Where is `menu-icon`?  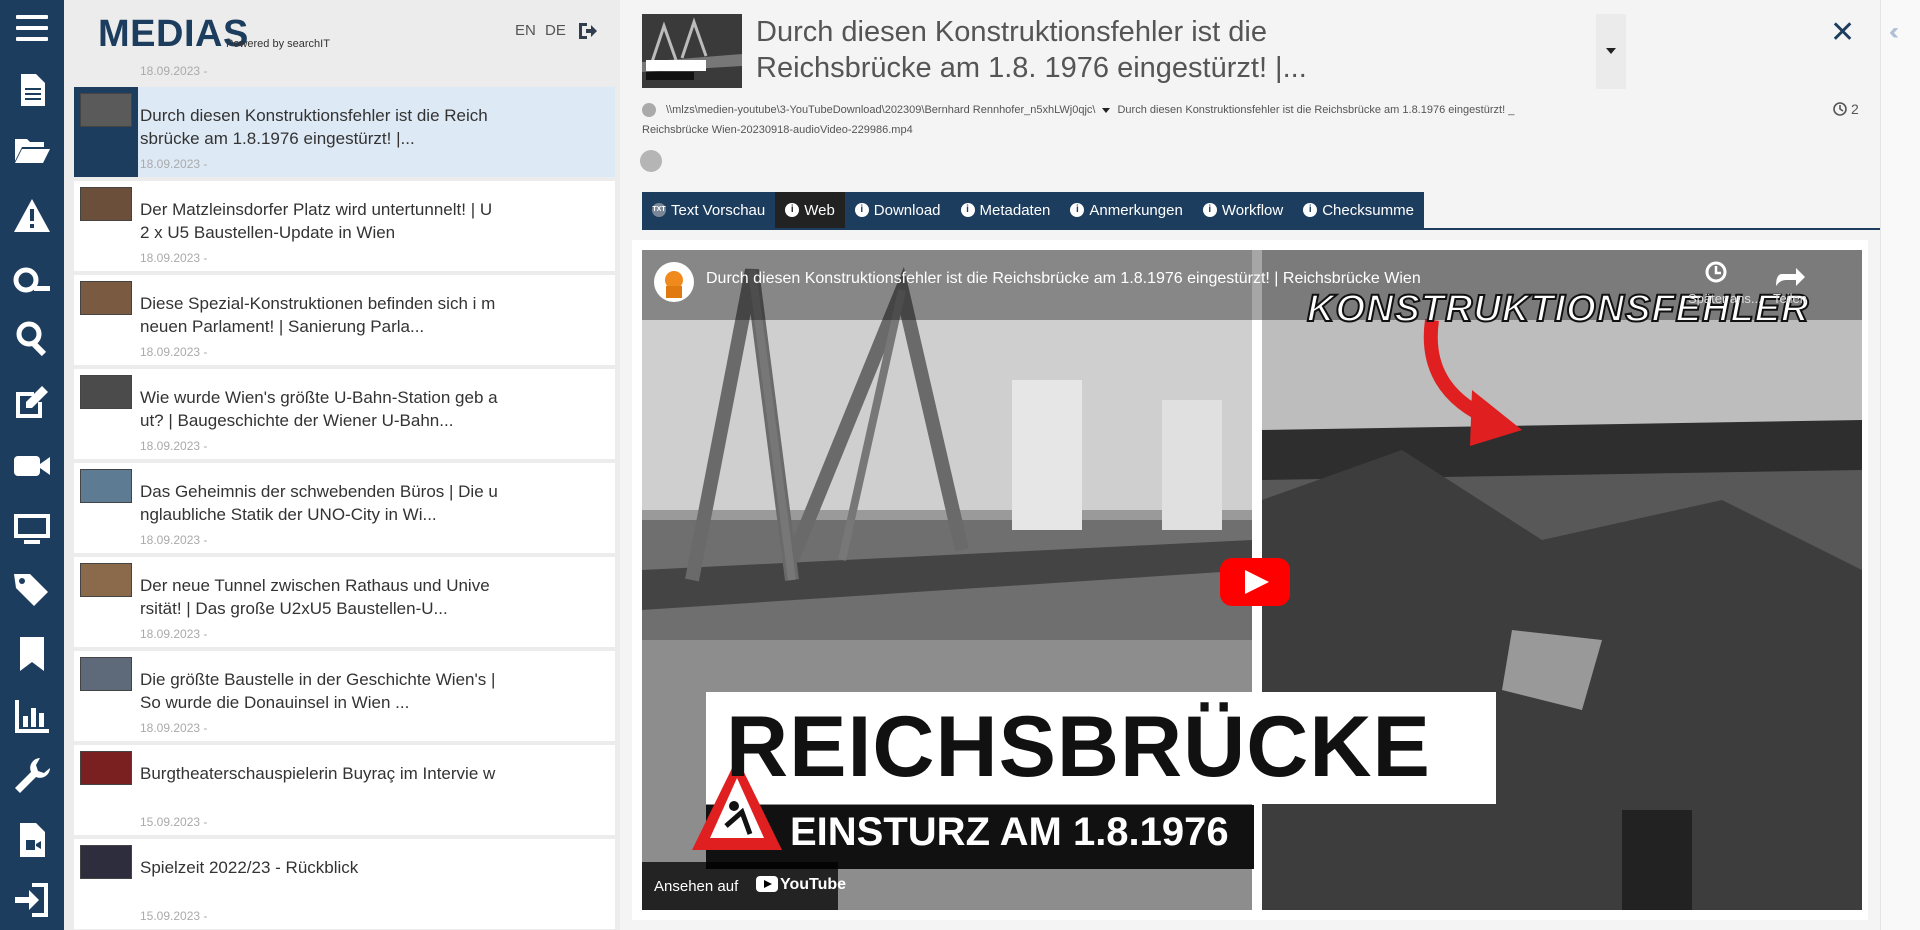 menu-icon is located at coordinates (32, 28).